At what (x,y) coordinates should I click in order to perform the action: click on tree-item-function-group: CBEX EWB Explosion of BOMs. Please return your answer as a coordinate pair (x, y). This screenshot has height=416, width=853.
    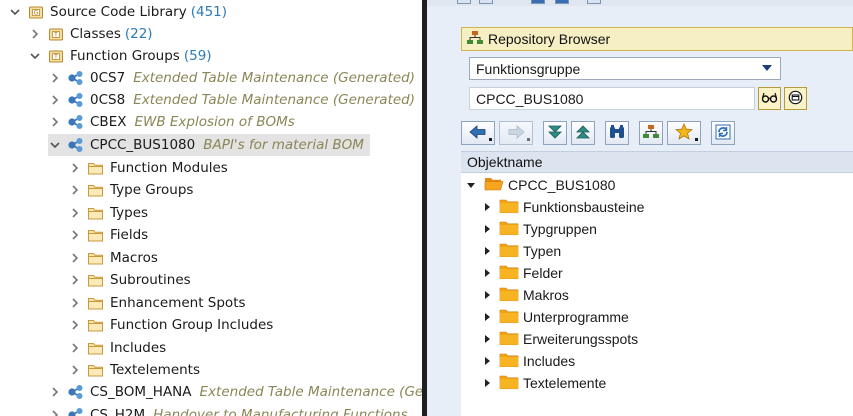
    Looking at the image, I should click on (171, 122).